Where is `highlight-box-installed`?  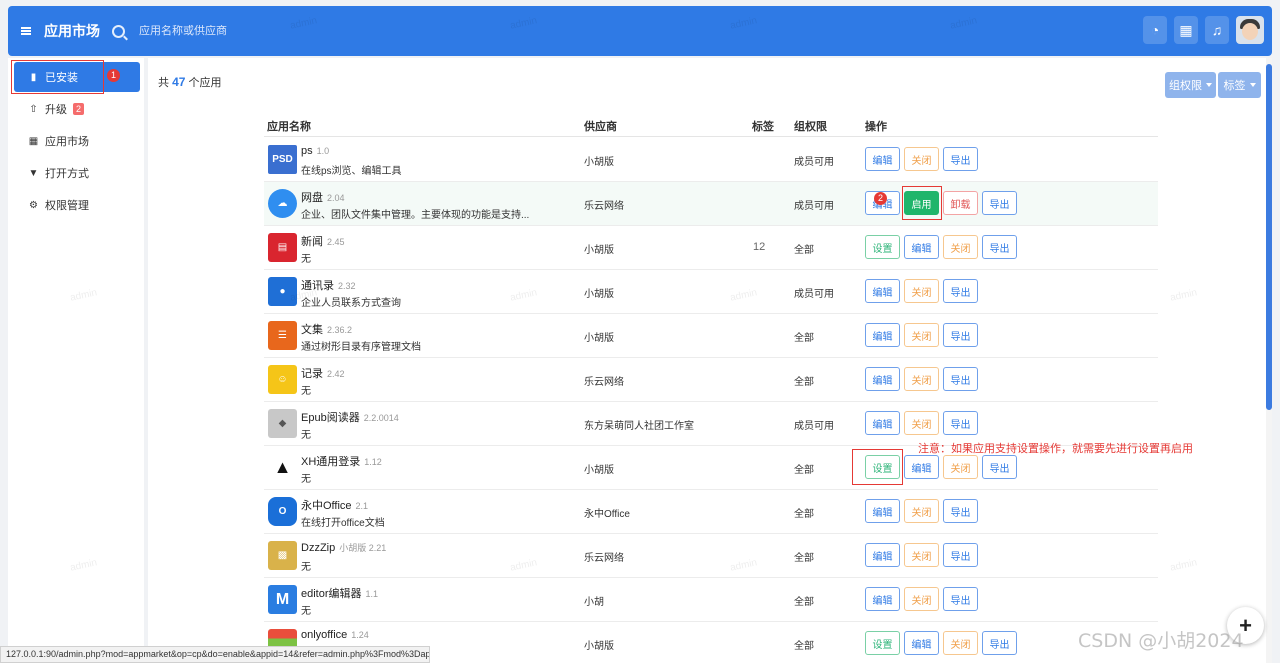
highlight-box-installed is located at coordinates (57, 77).